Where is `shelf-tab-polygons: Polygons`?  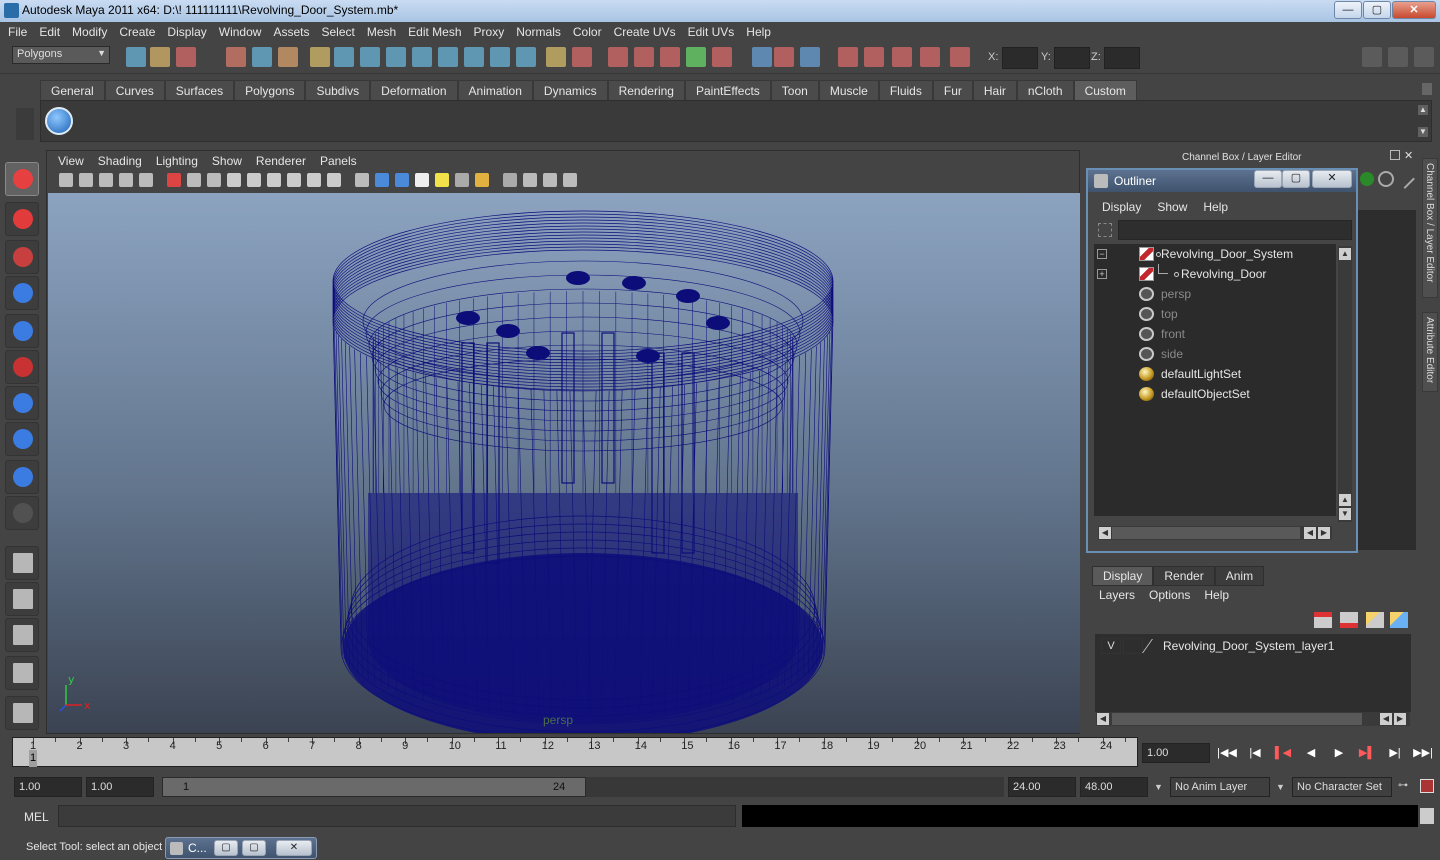
shelf-tab-polygons: Polygons is located at coordinates (270, 90).